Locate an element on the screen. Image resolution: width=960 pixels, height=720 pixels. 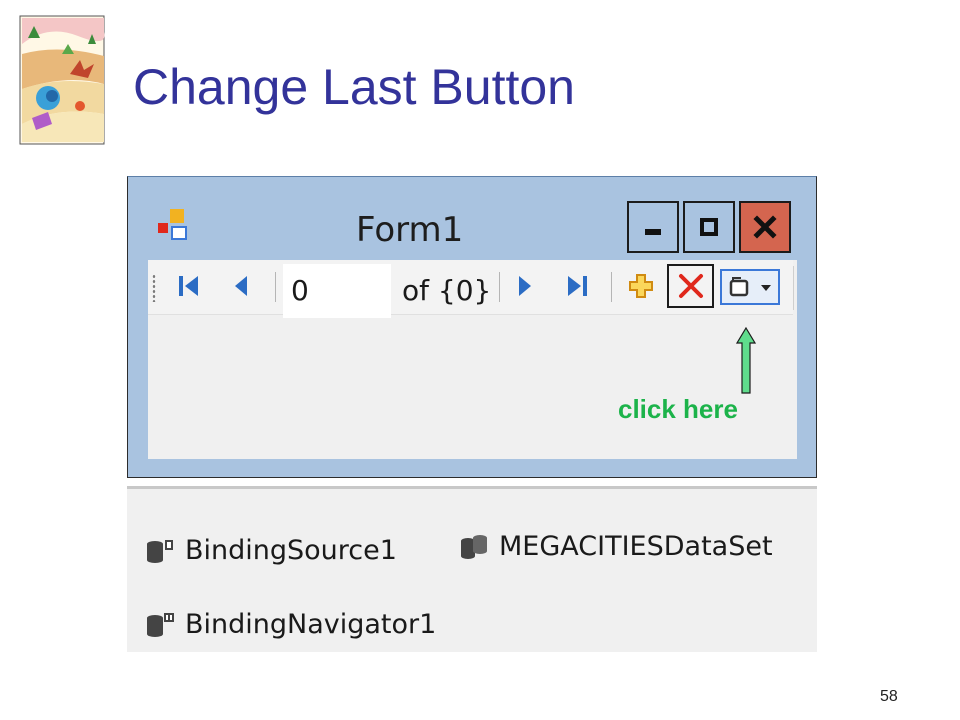
tray-item-binding-navigator: BindingNavigator1 is located at coordinates (290, 624).